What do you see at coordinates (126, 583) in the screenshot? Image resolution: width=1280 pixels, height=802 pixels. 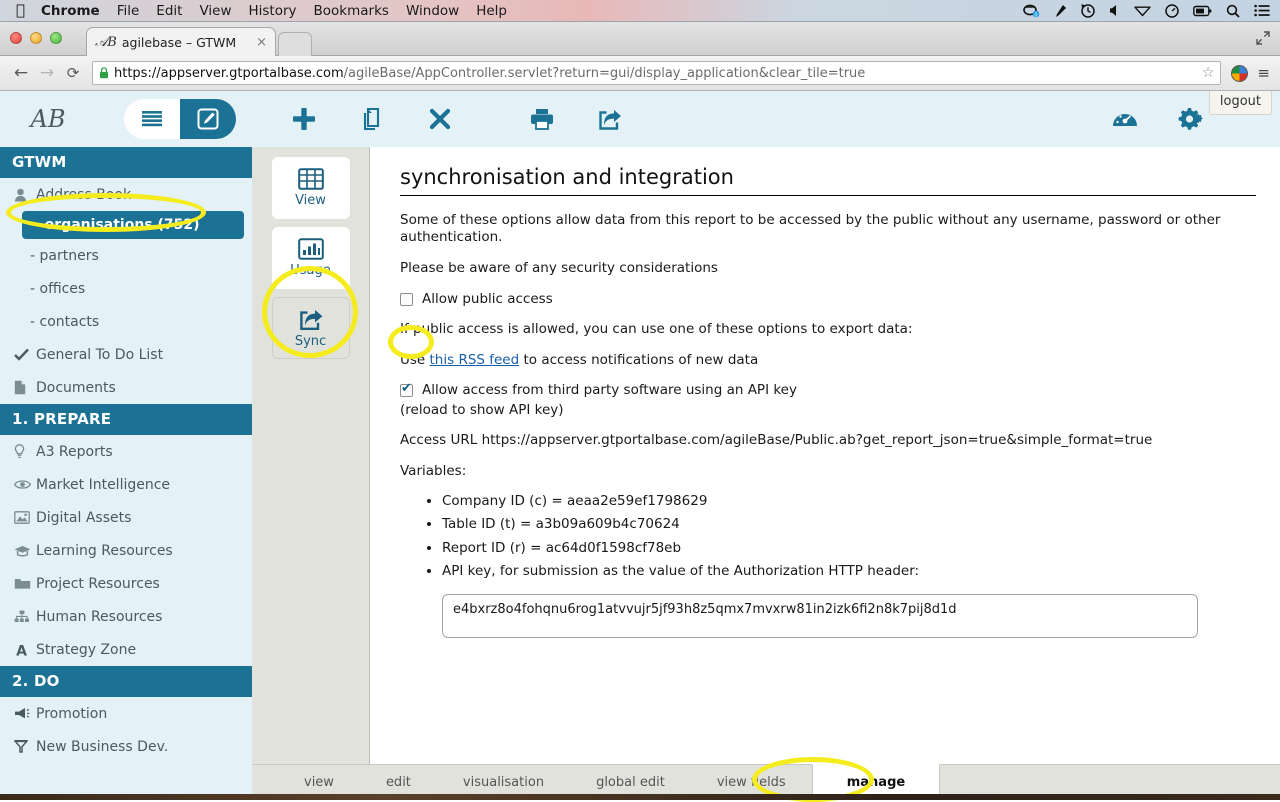 I see `sidebar-item-project-resources: Project Resources` at bounding box center [126, 583].